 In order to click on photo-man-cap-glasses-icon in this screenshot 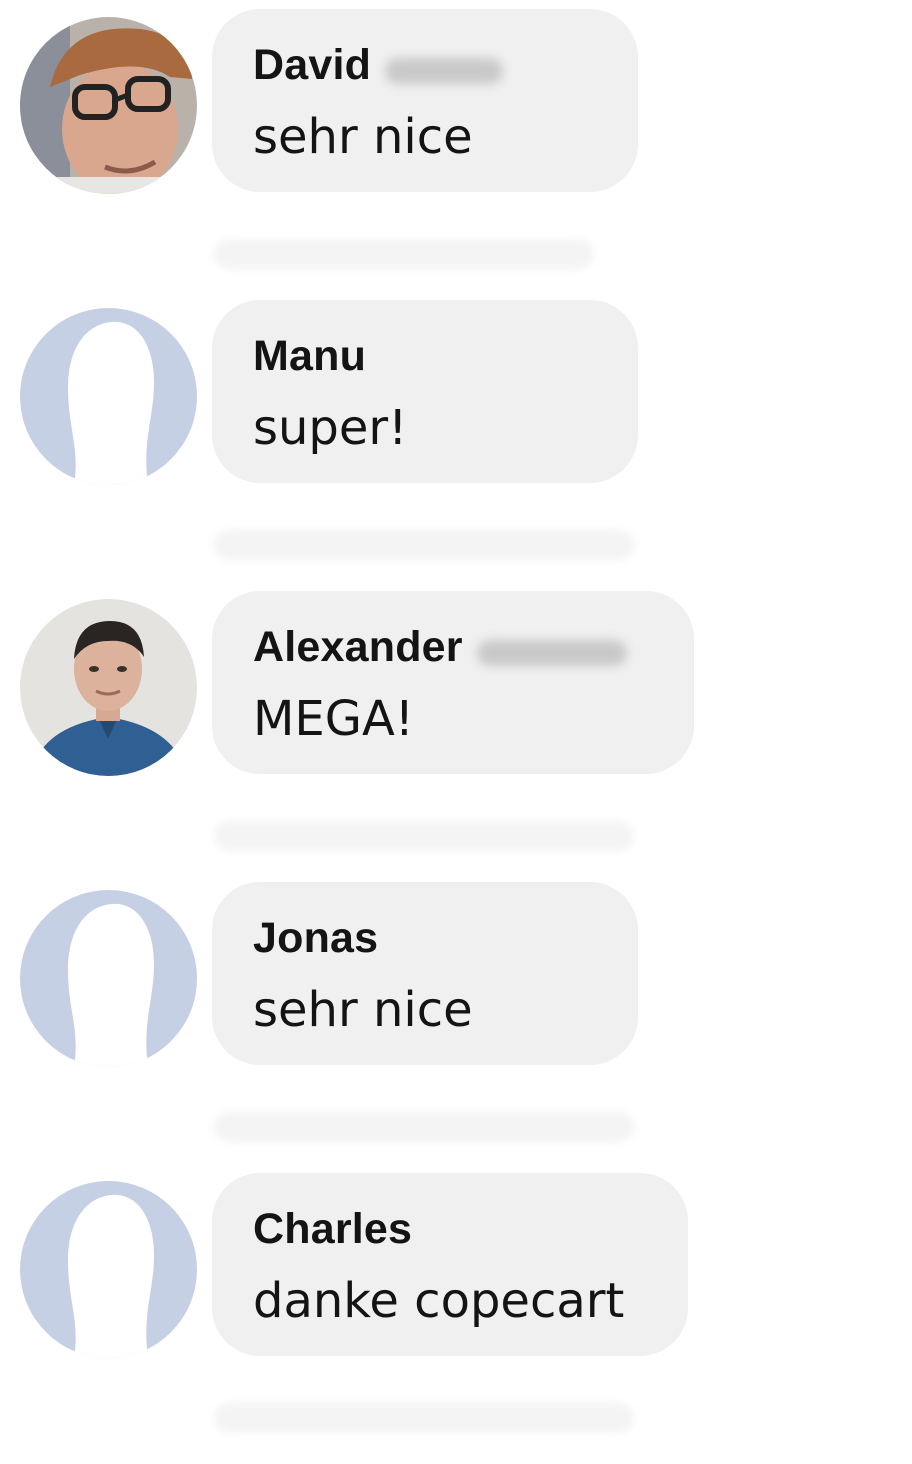, I will do `click(108, 105)`.